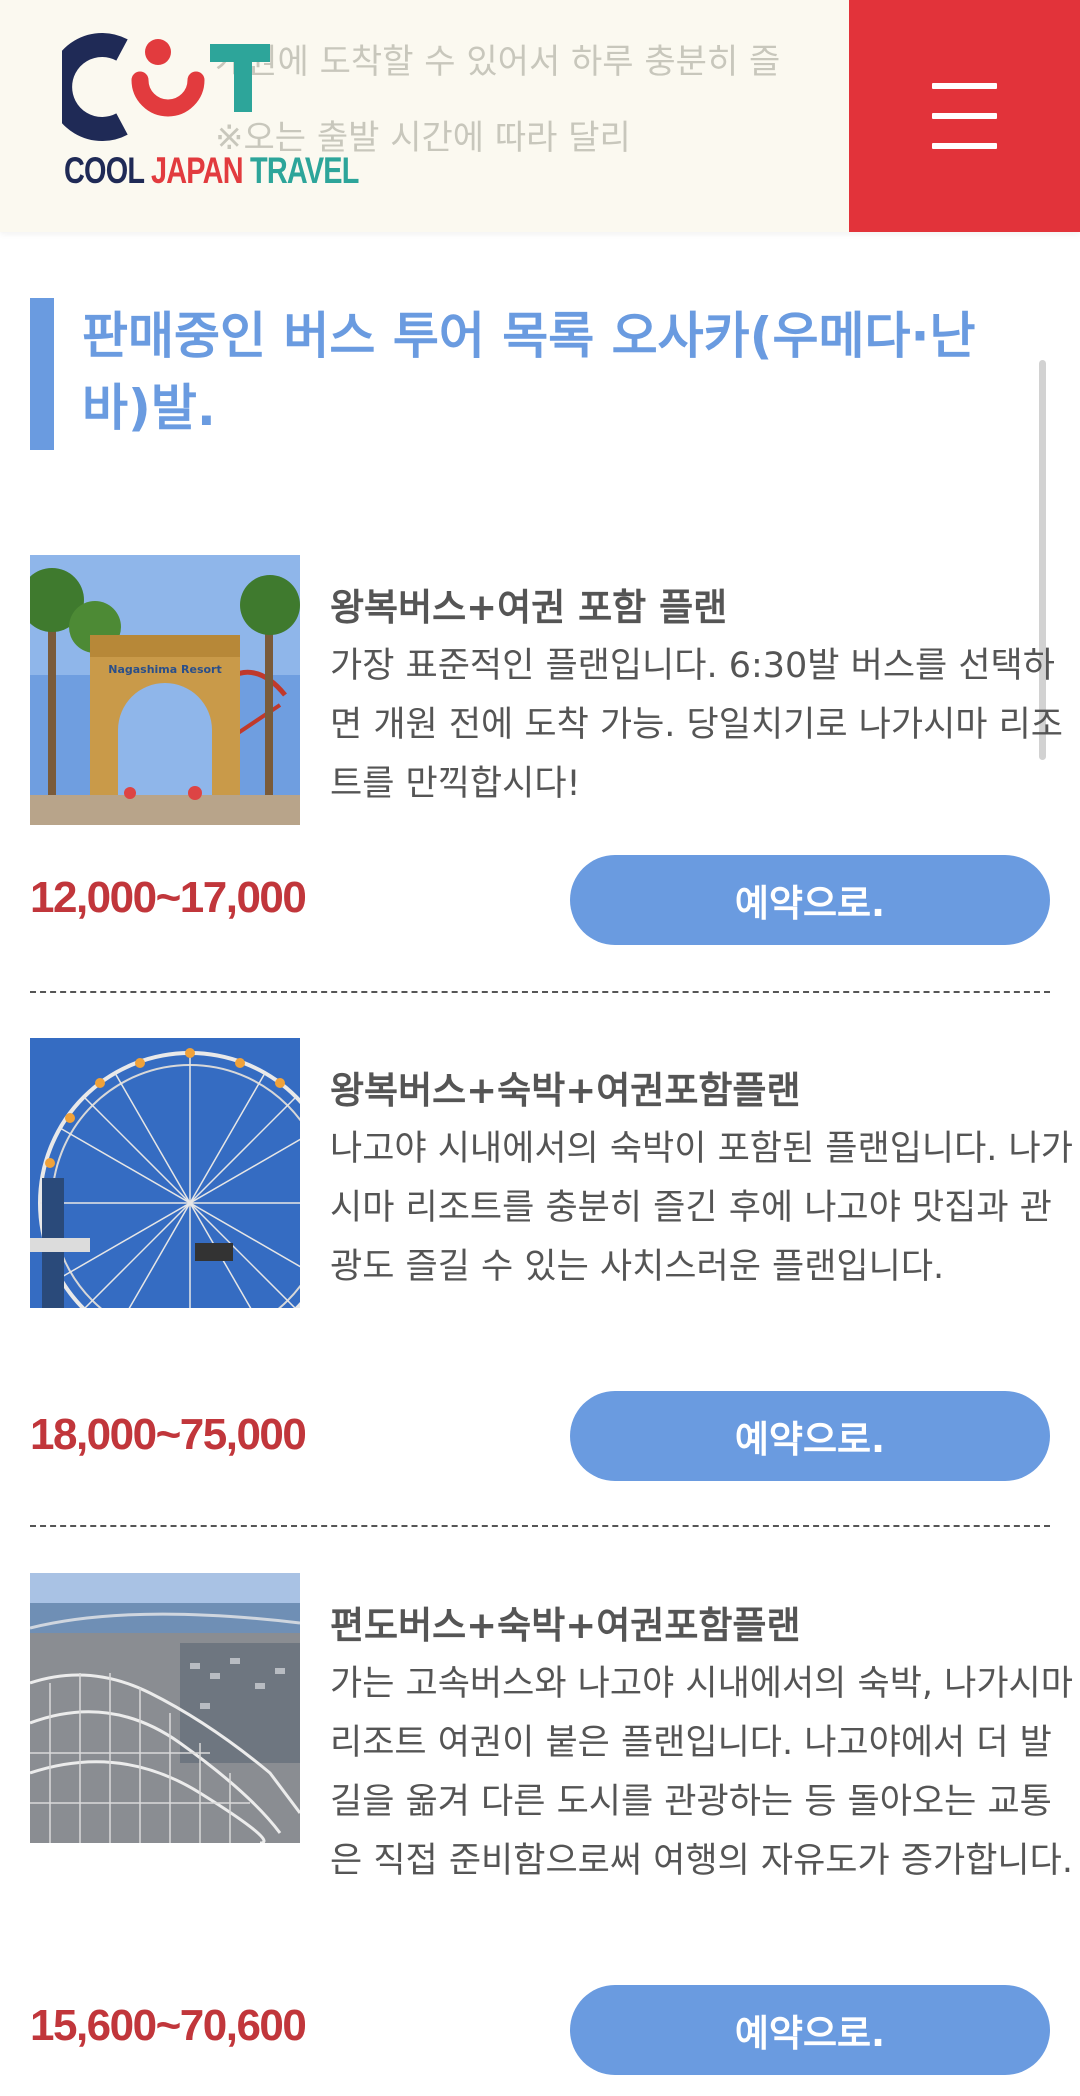 This screenshot has height=2096, width=1080. What do you see at coordinates (166, 87) in the screenshot?
I see `cjt-logo-mark-icon` at bounding box center [166, 87].